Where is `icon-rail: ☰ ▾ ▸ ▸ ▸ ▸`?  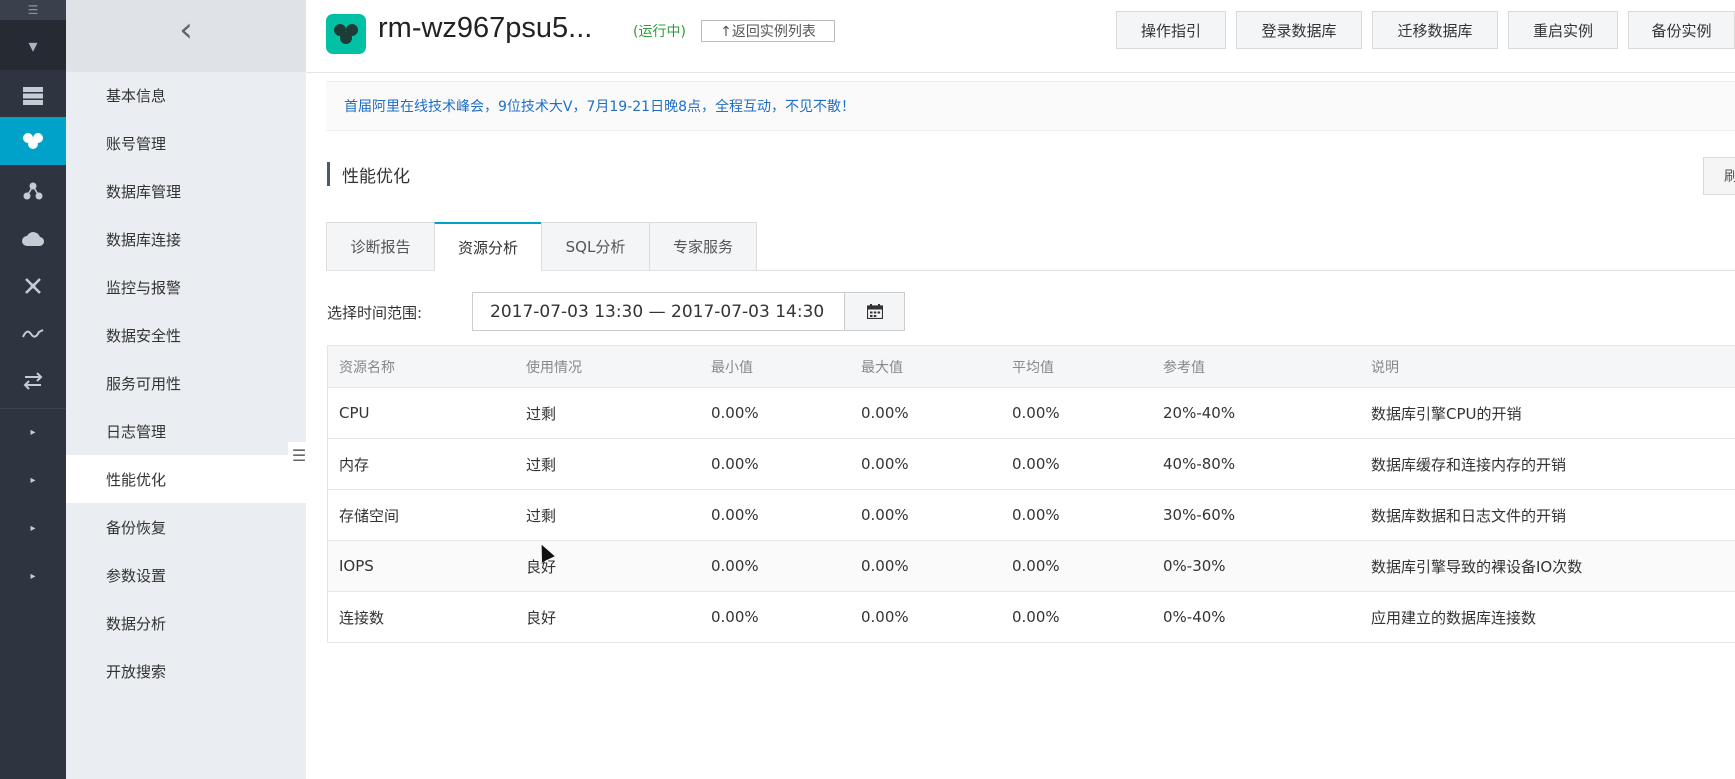
icon-rail: ☰ ▾ ▸ ▸ ▸ ▸ is located at coordinates (33, 389).